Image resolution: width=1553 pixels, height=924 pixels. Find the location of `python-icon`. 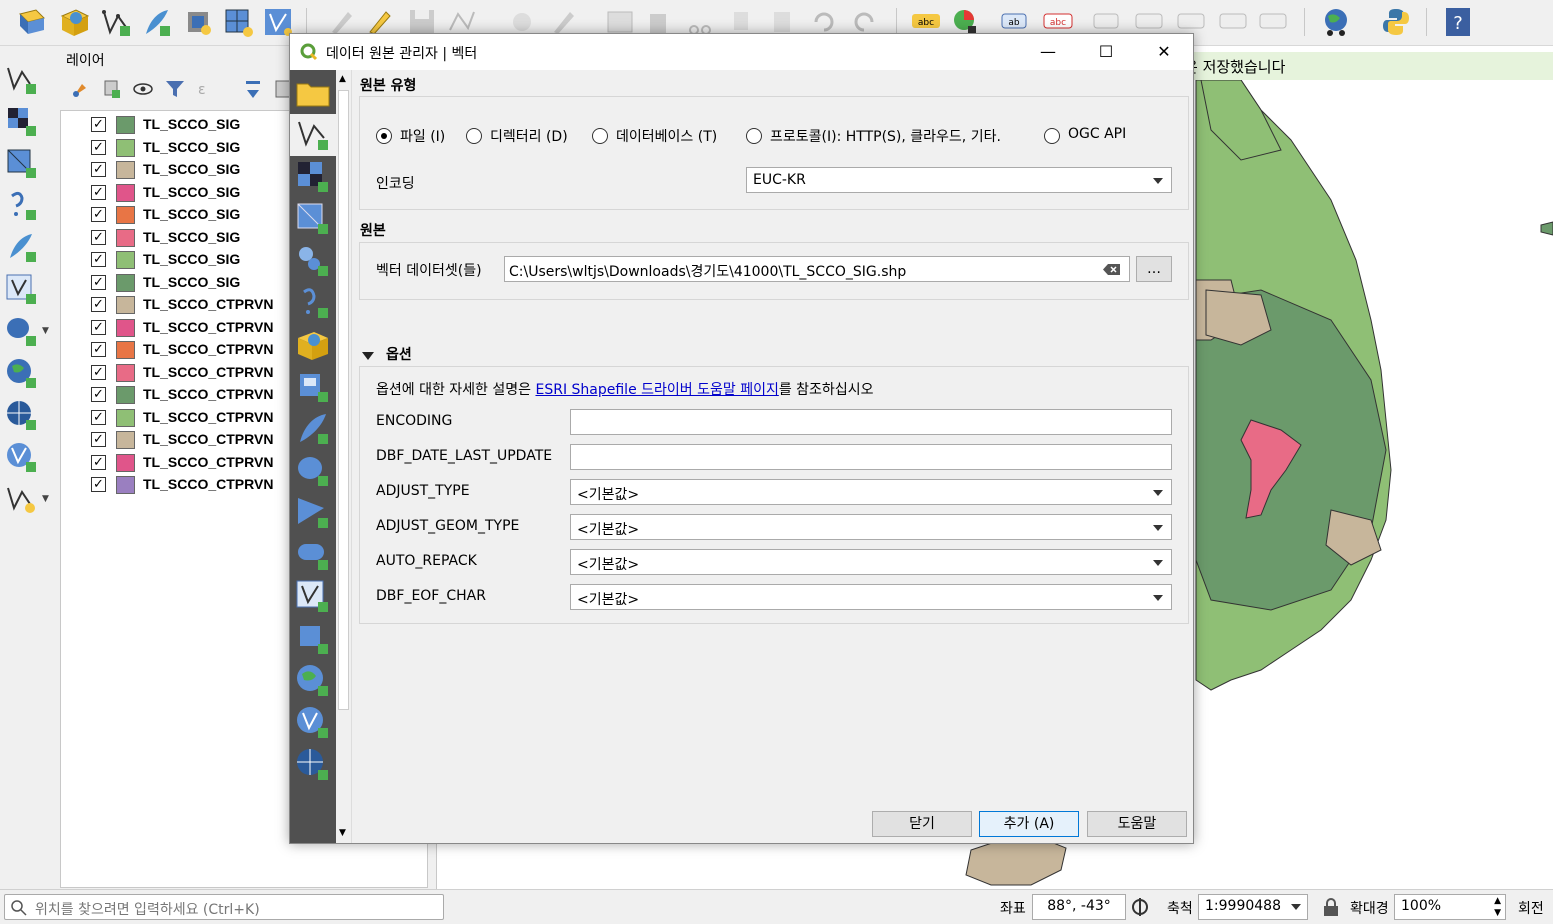

python-icon is located at coordinates (1396, 22).